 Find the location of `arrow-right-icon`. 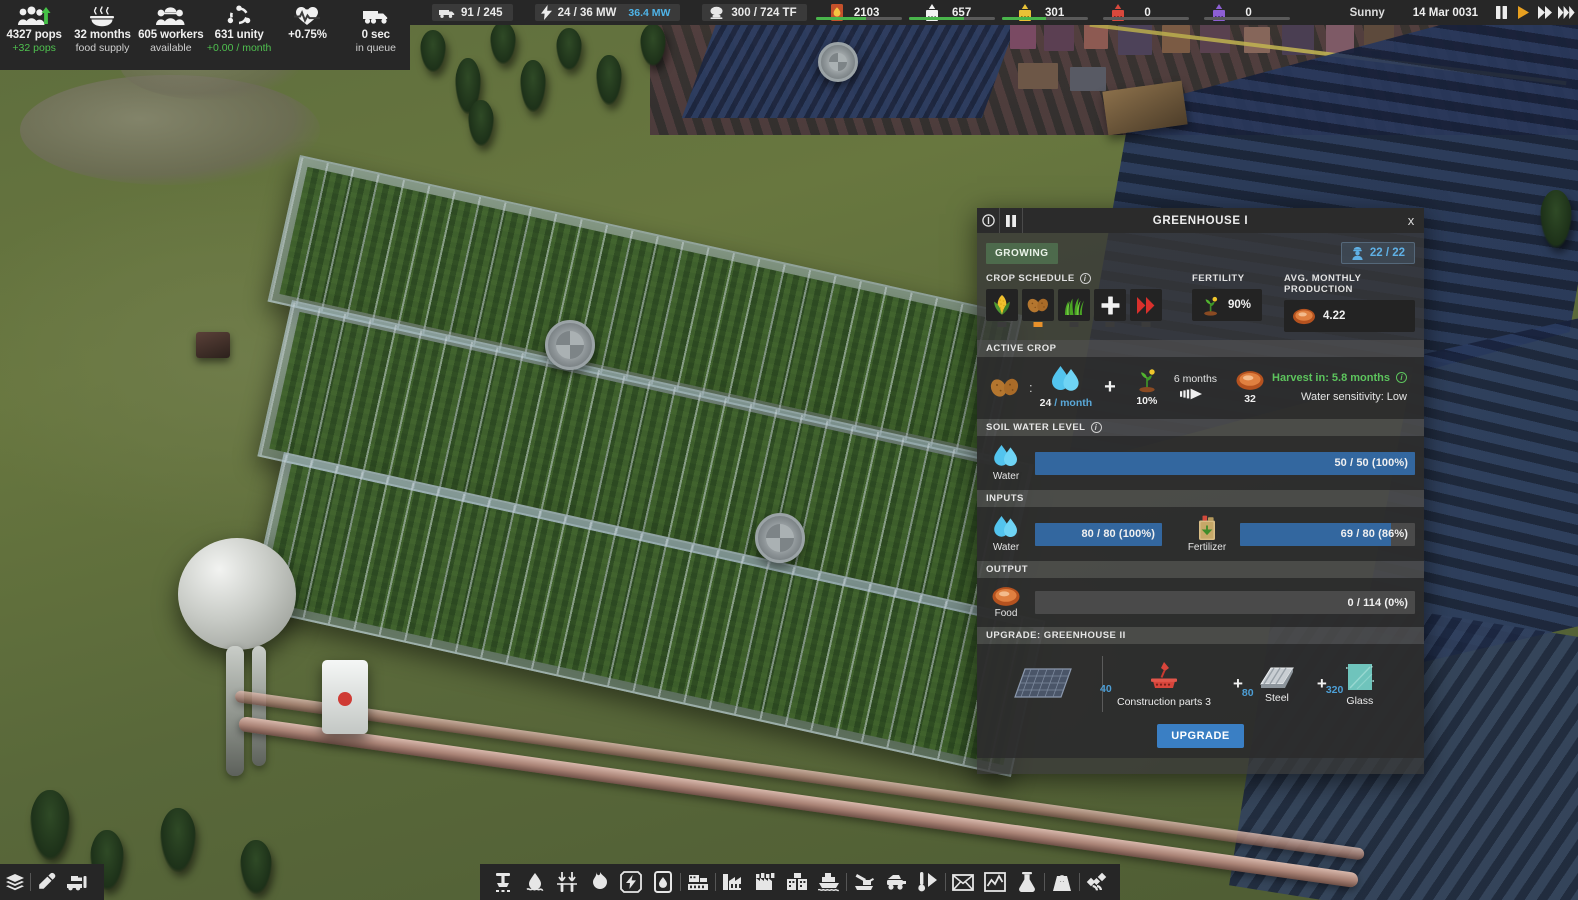

arrow-right-icon is located at coordinates (1195, 394).